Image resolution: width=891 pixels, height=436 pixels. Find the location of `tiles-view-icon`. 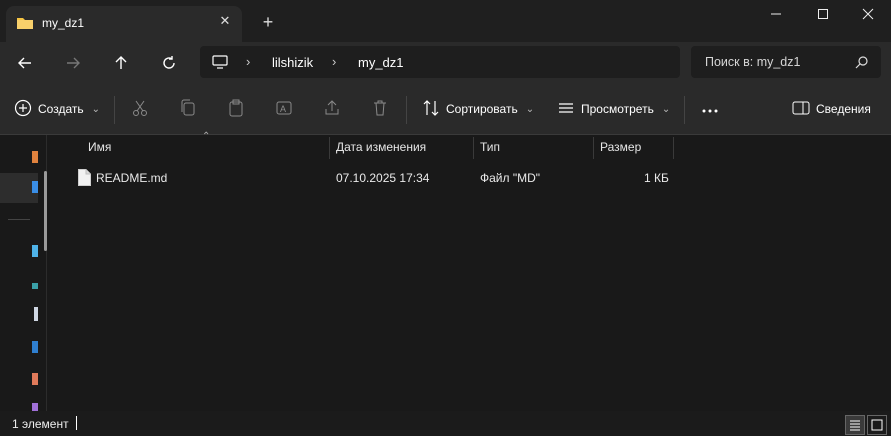

tiles-view-icon is located at coordinates (877, 425).